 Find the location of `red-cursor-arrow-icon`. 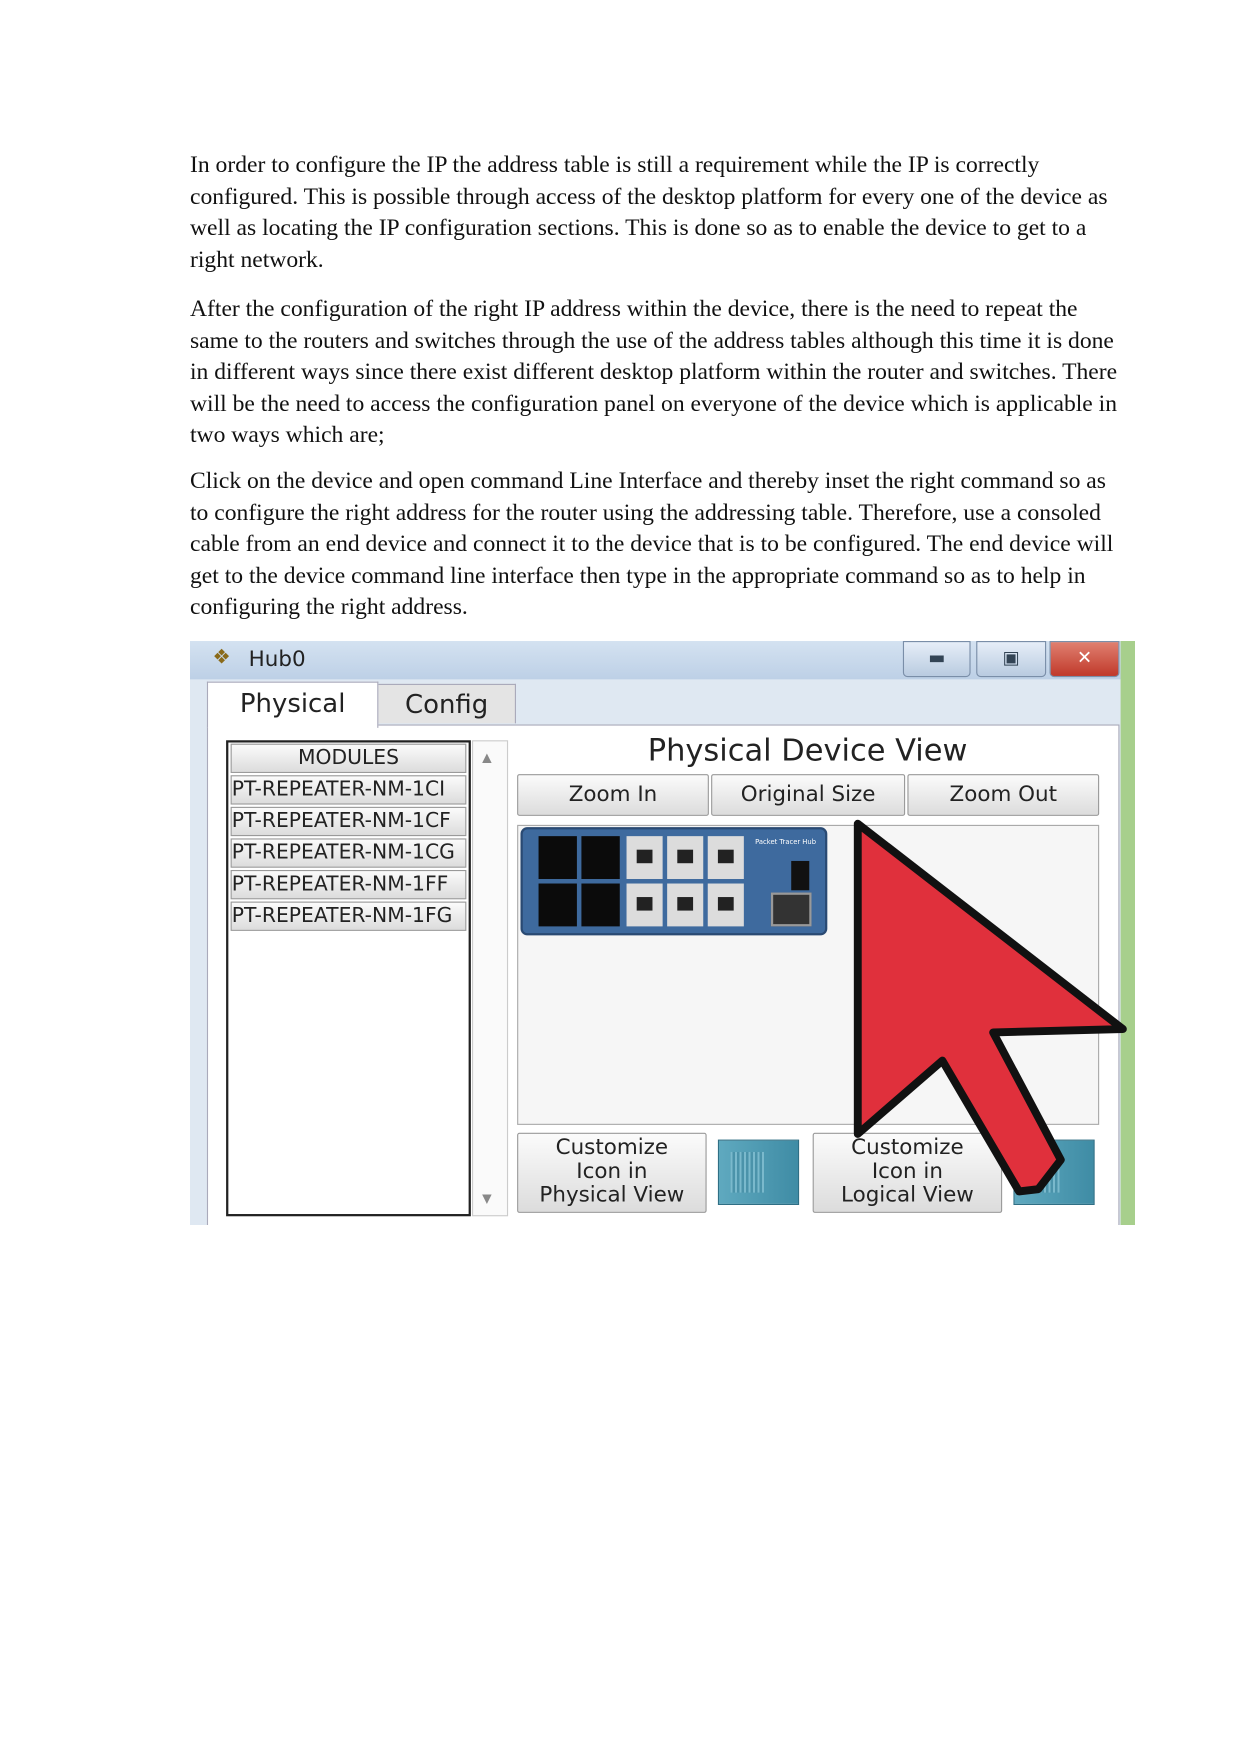

red-cursor-arrow-icon is located at coordinates (990, 1007).